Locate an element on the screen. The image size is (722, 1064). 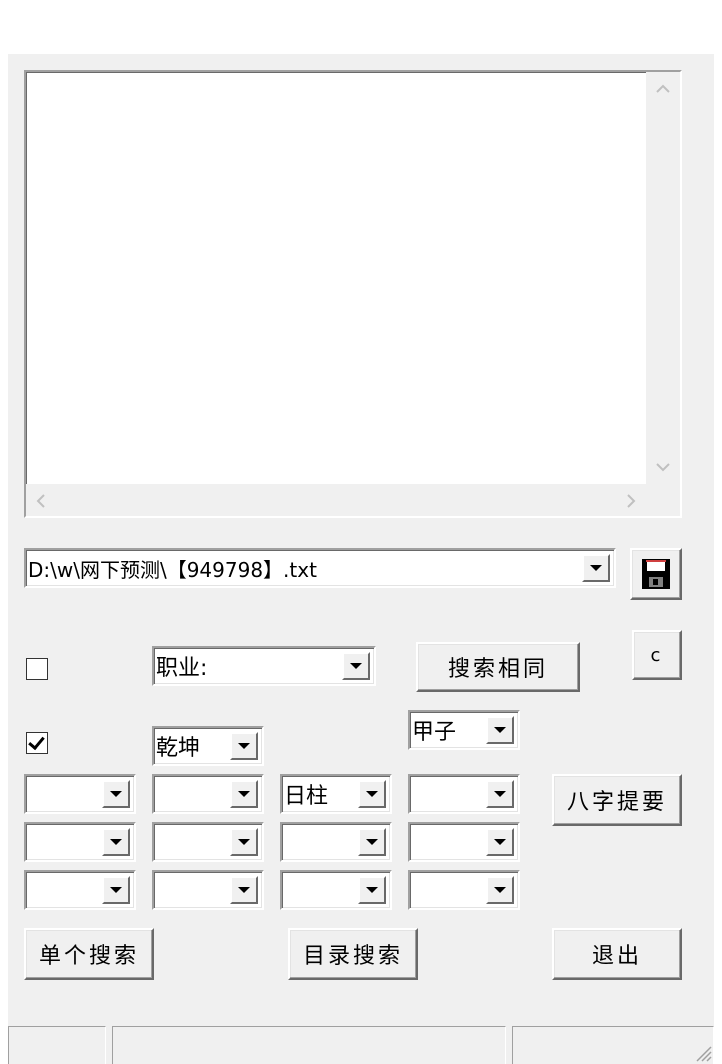
scroll-down-icon is located at coordinates (663, 467).